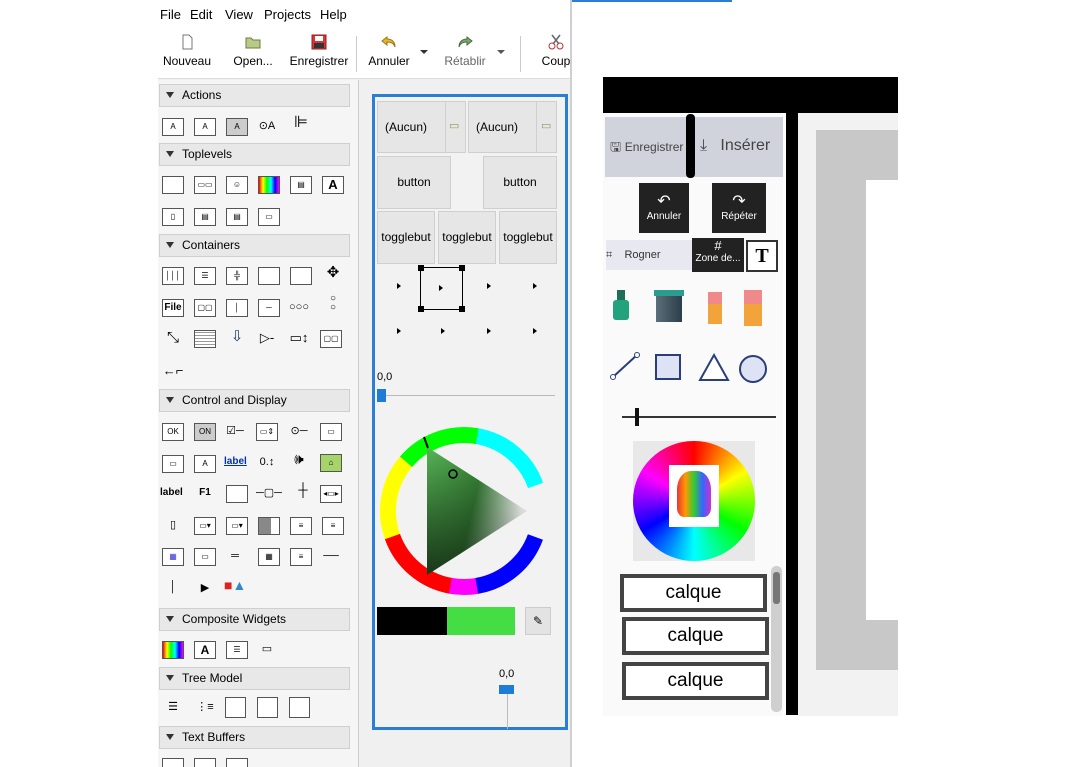 This screenshot has width=1087, height=767. Describe the element at coordinates (441, 288) in the screenshot. I see `selected-placeholder` at that location.